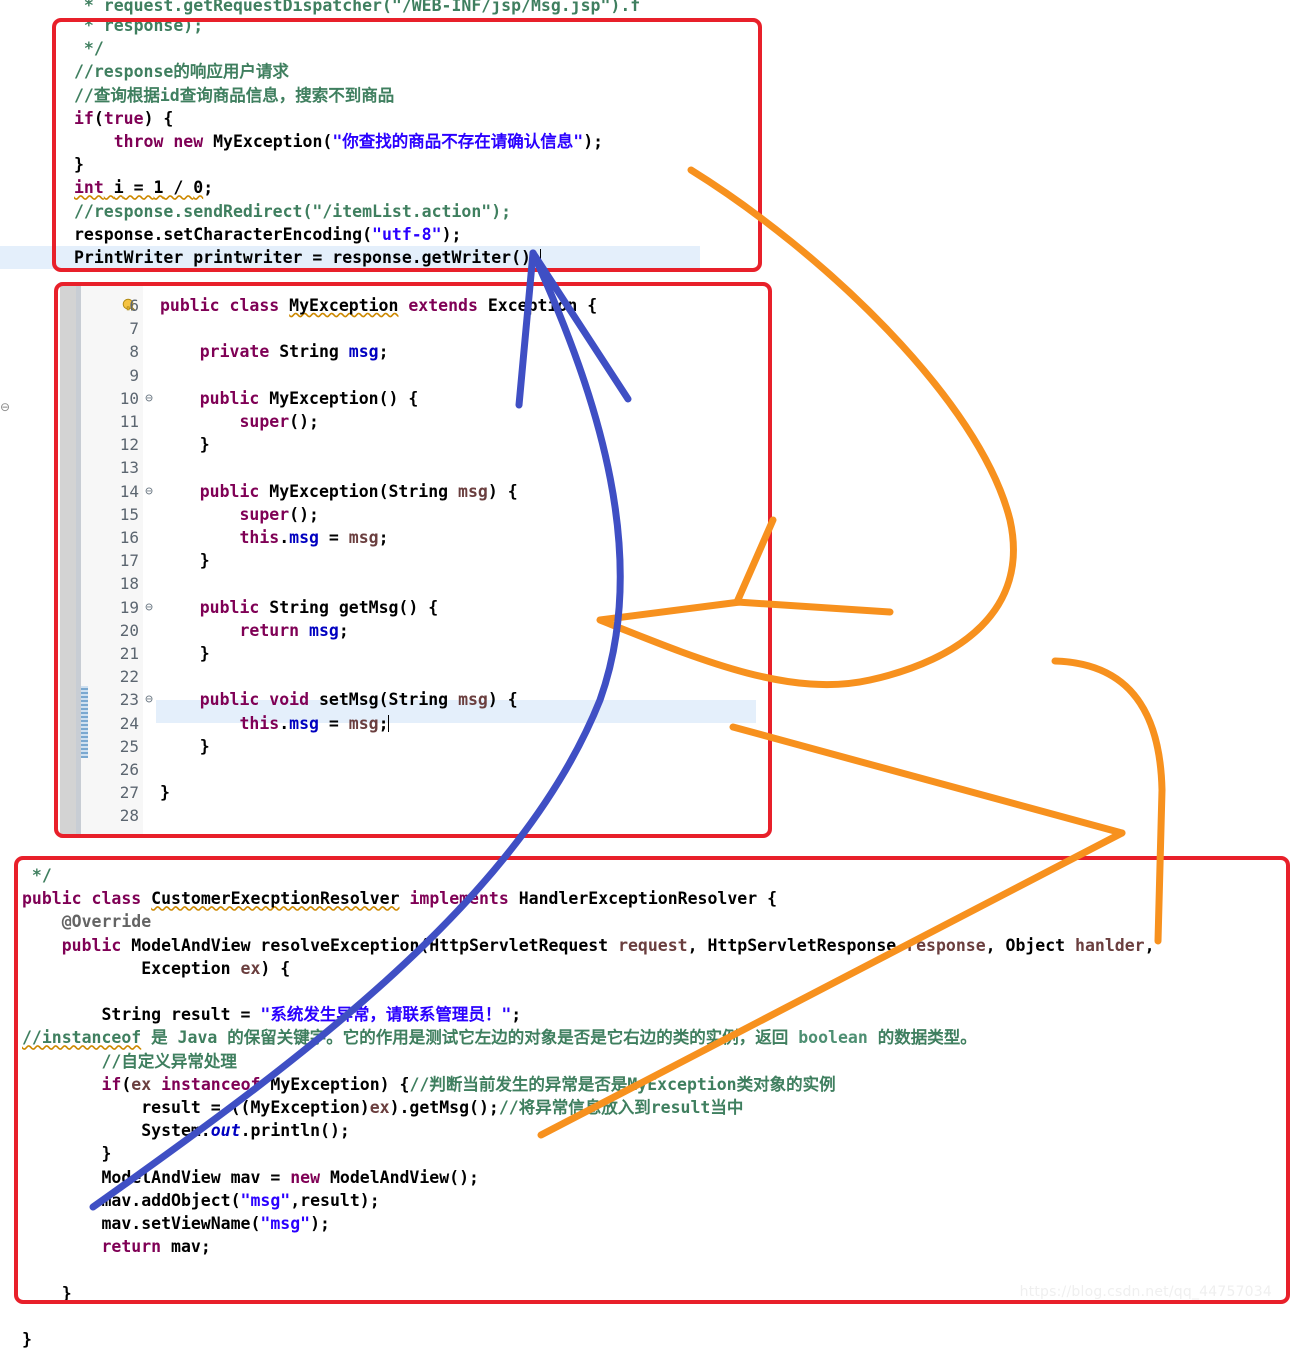 The image size is (1290, 1351). I want to click on code-line: //response的响应用户请求, so click(181, 72).